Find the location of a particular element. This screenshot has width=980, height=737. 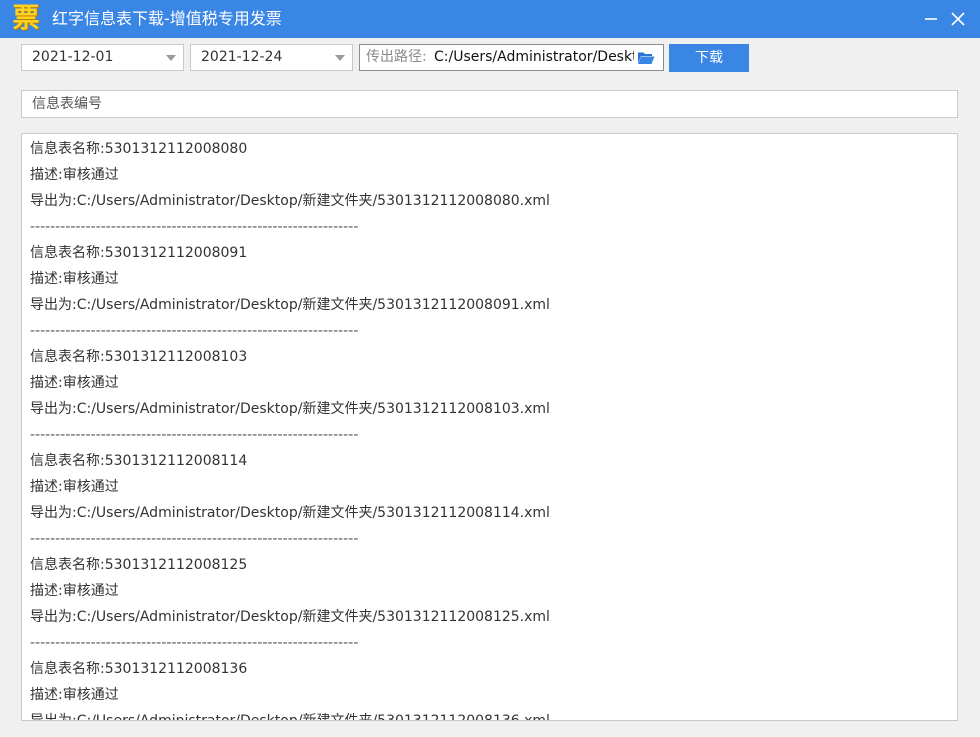

log-entry-name: 信息表名称:5301312112008125 is located at coordinates (139, 565).